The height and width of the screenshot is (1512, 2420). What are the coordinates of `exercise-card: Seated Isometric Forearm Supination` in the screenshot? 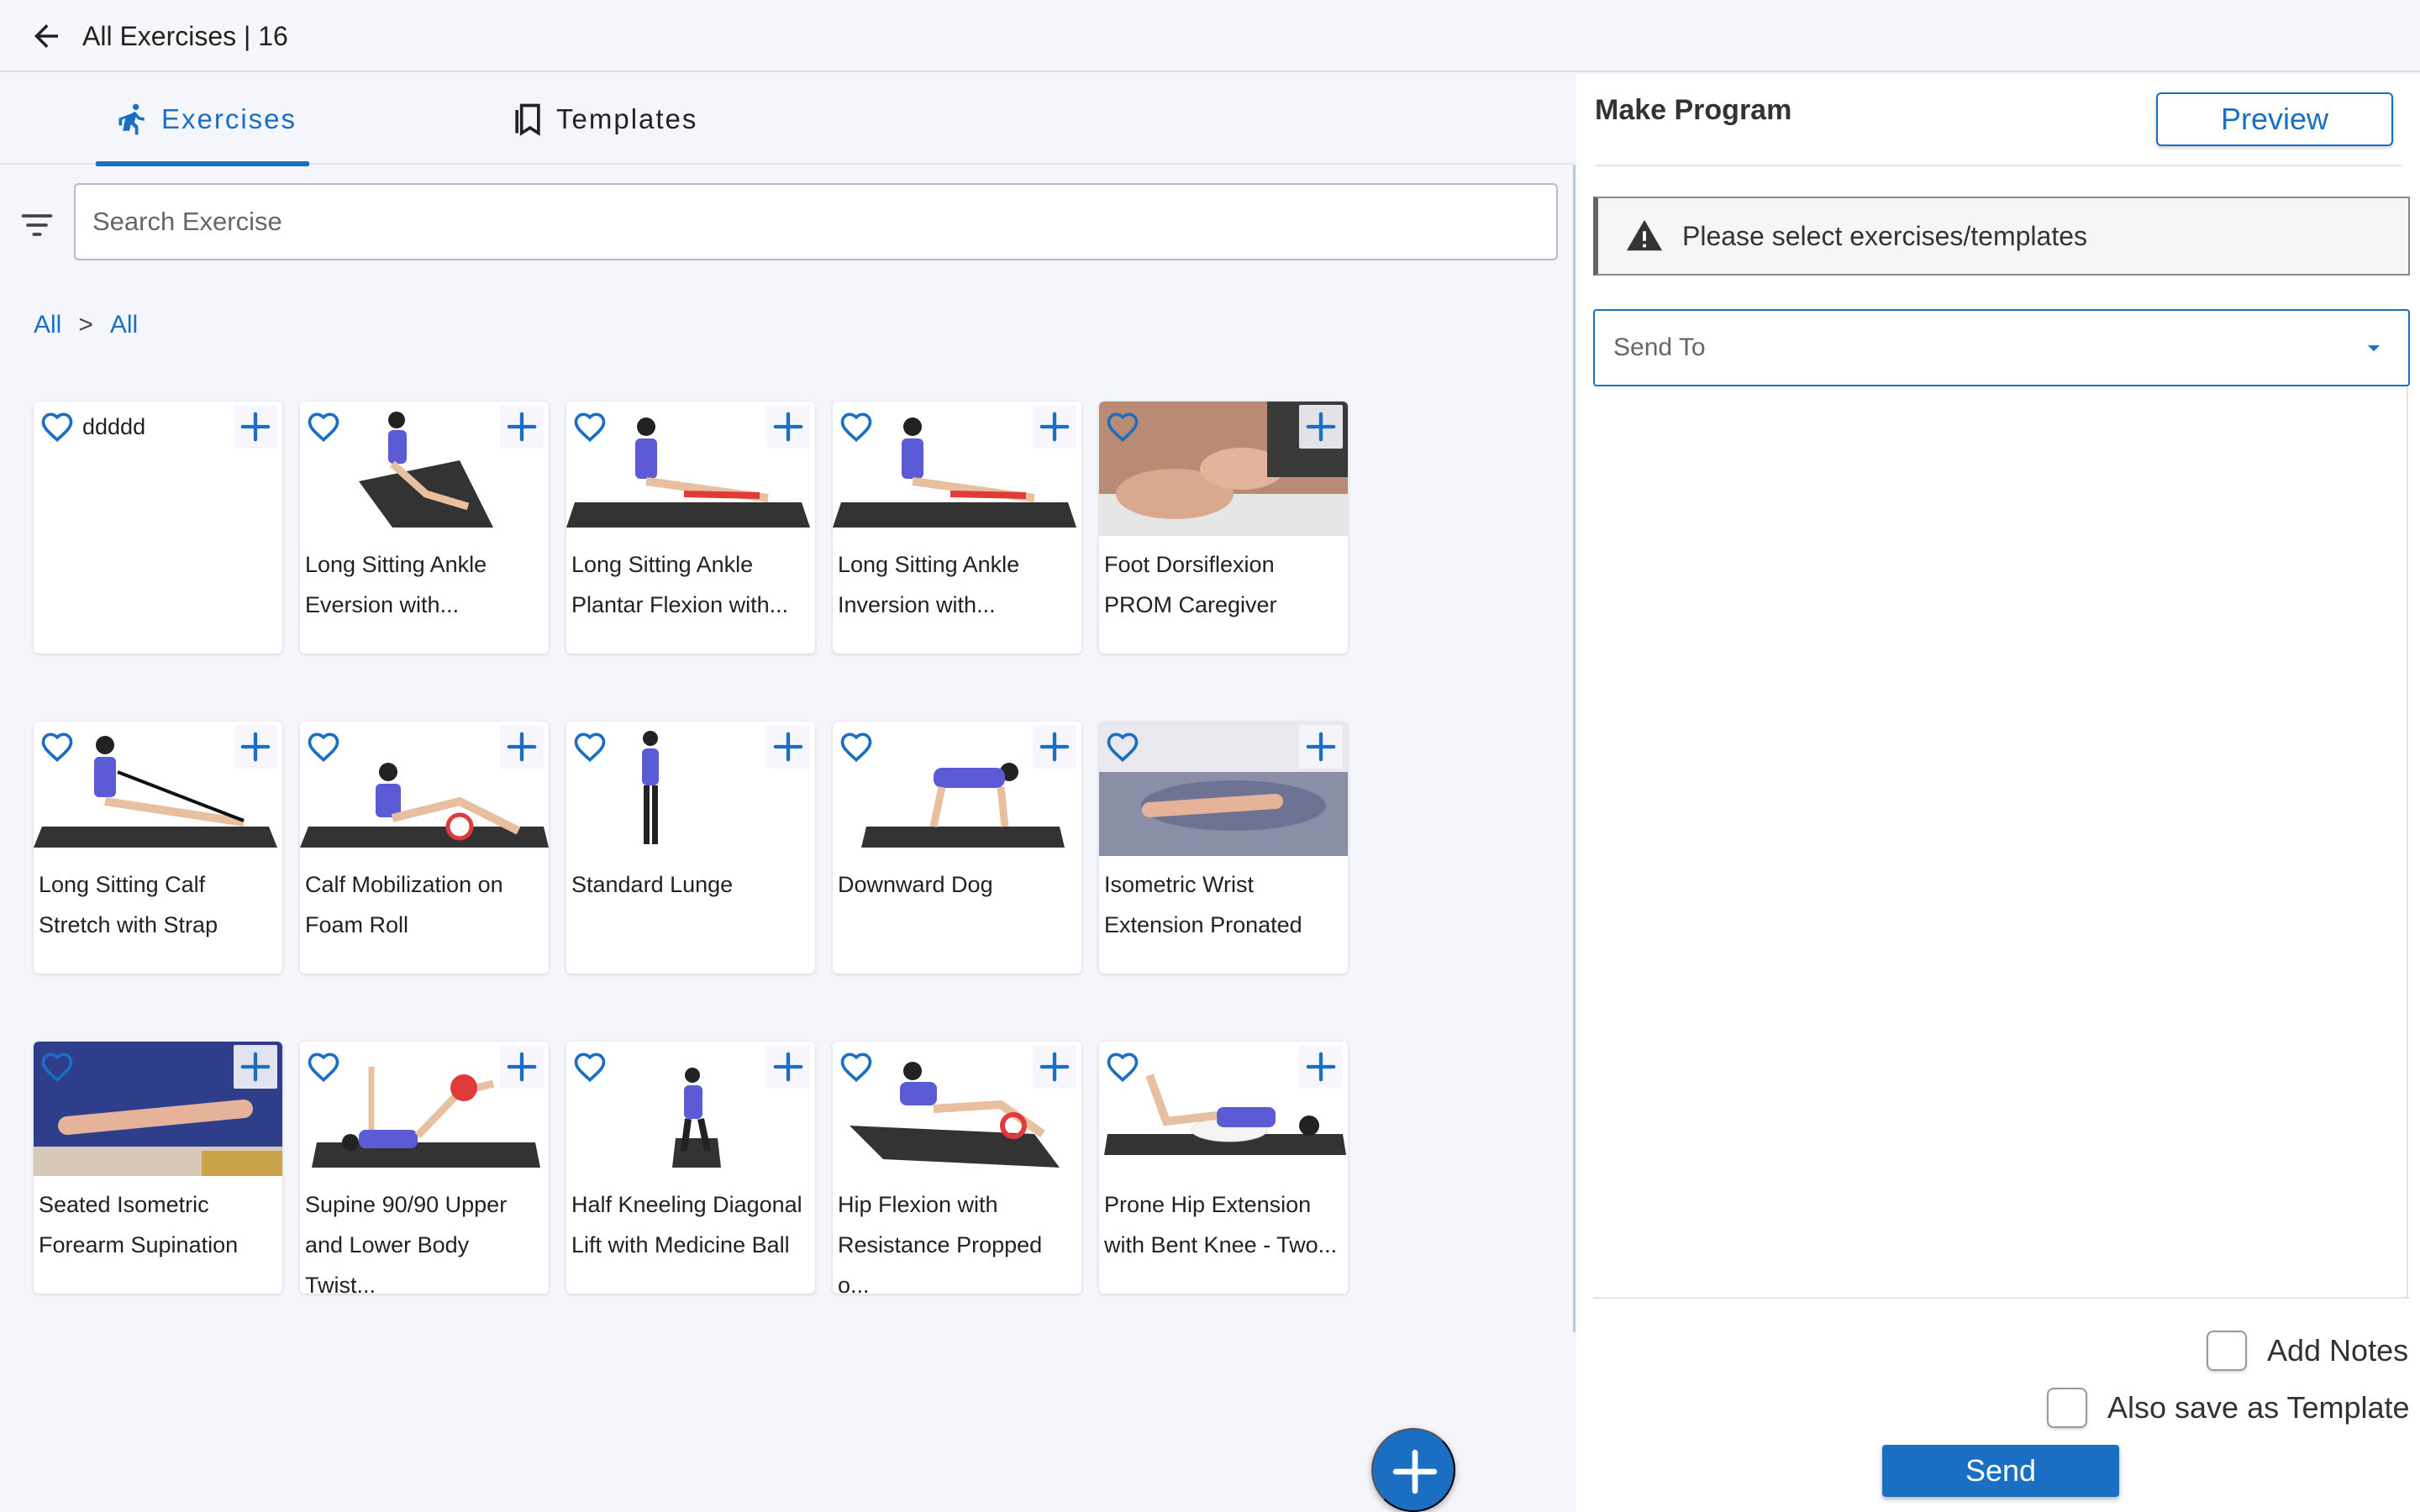 It's located at (158, 1168).